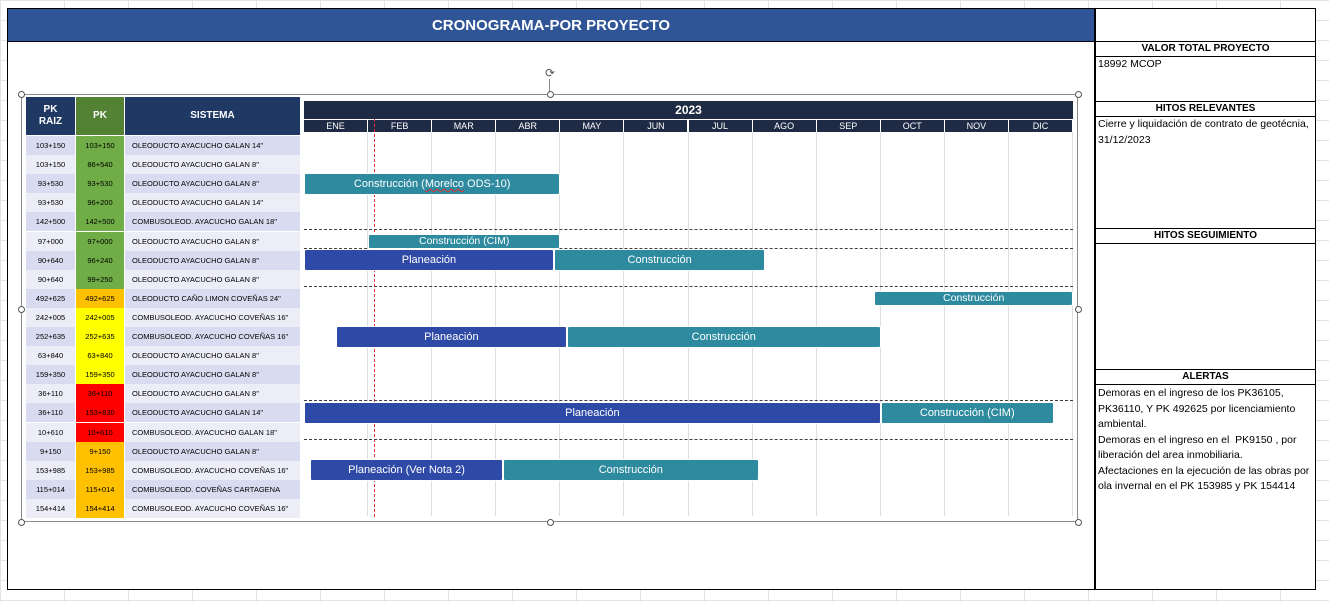 The image size is (1329, 602). I want to click on pk-raiz-cell: 154+414, so click(50, 508).